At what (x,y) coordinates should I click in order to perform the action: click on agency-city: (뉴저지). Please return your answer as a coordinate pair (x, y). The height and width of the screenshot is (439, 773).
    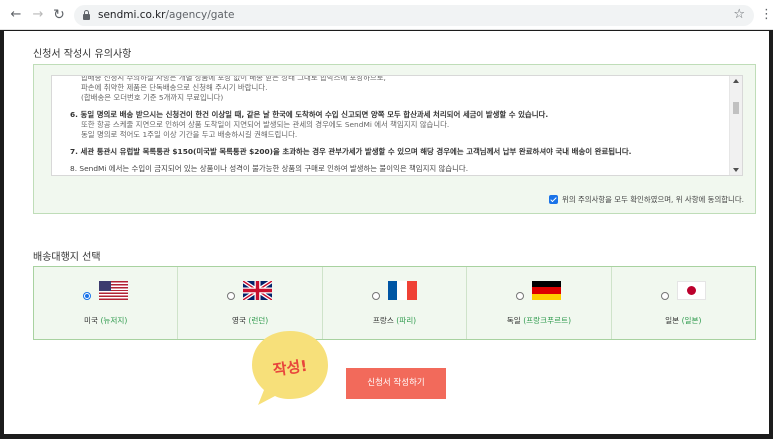
    Looking at the image, I should click on (114, 320).